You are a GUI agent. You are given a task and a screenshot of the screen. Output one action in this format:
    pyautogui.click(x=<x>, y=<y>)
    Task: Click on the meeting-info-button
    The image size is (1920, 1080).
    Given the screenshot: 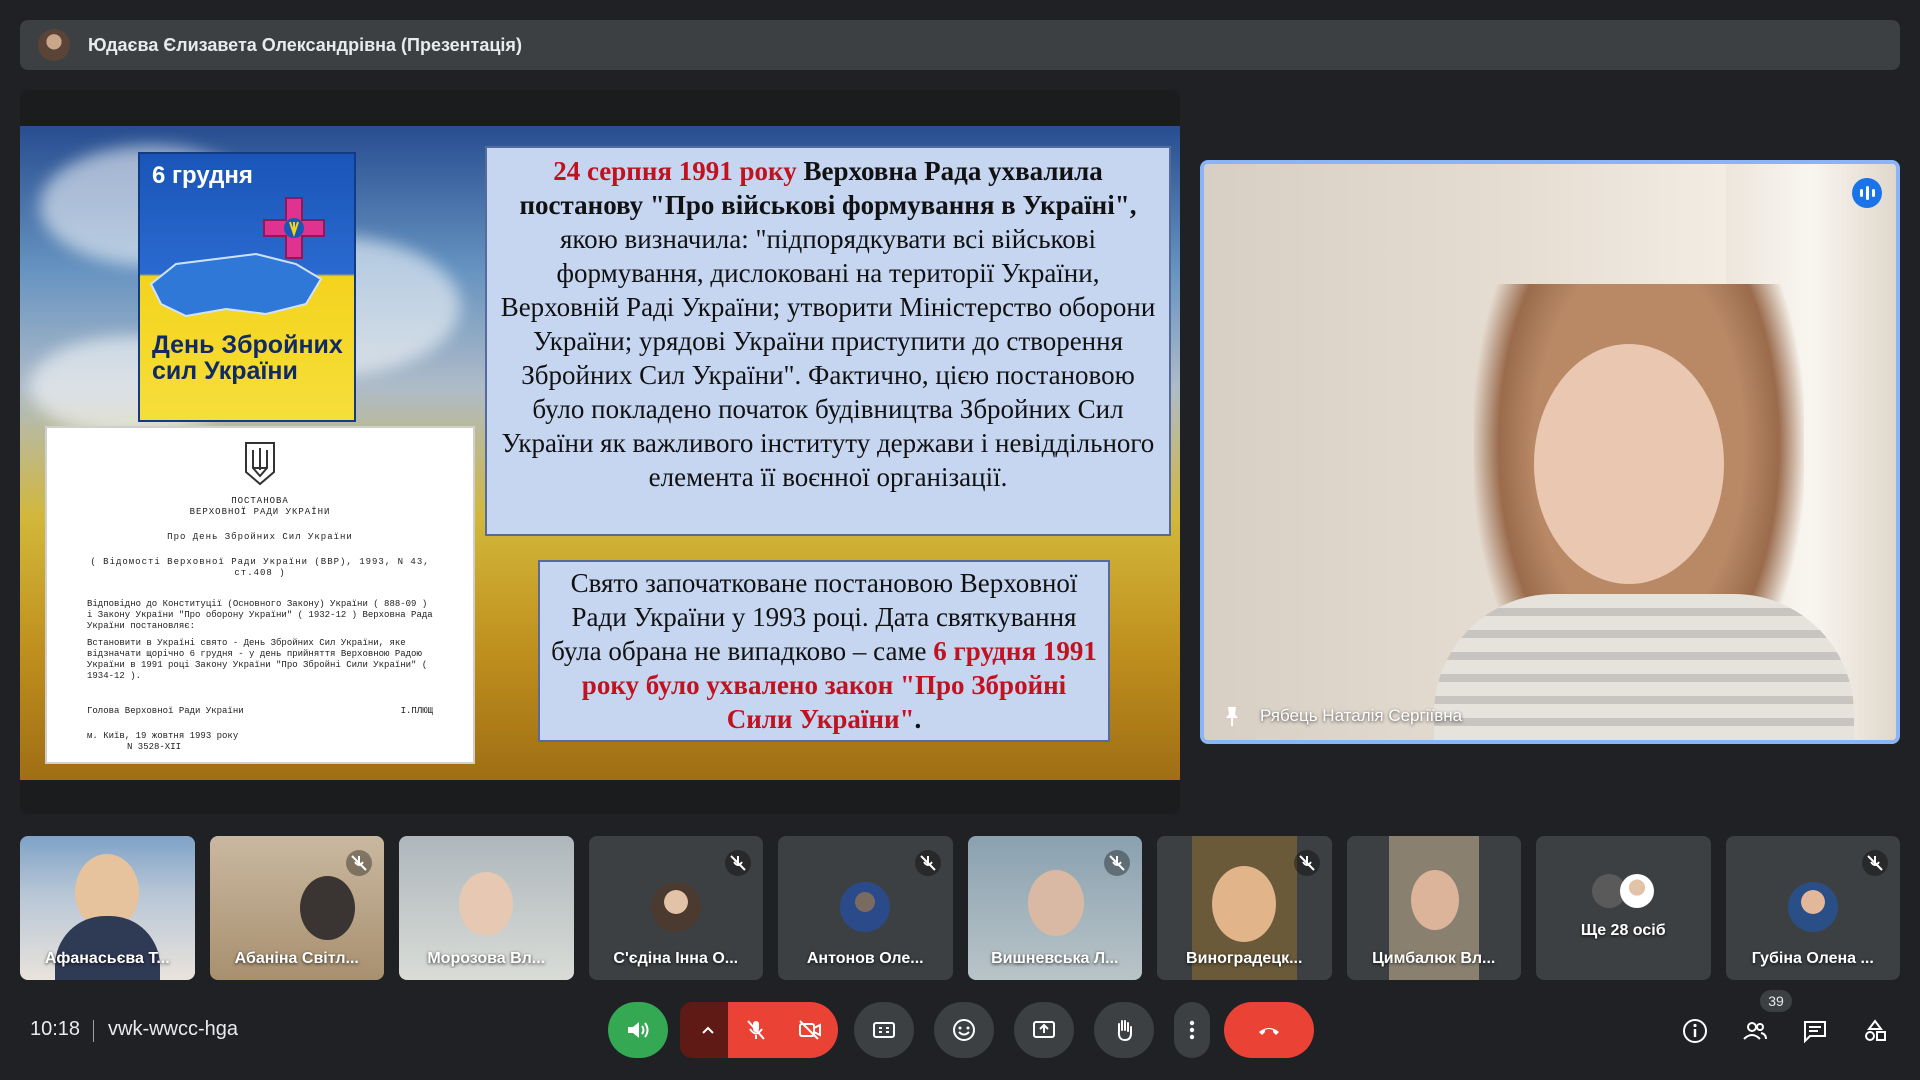 What is the action you would take?
    pyautogui.click(x=1695, y=1031)
    